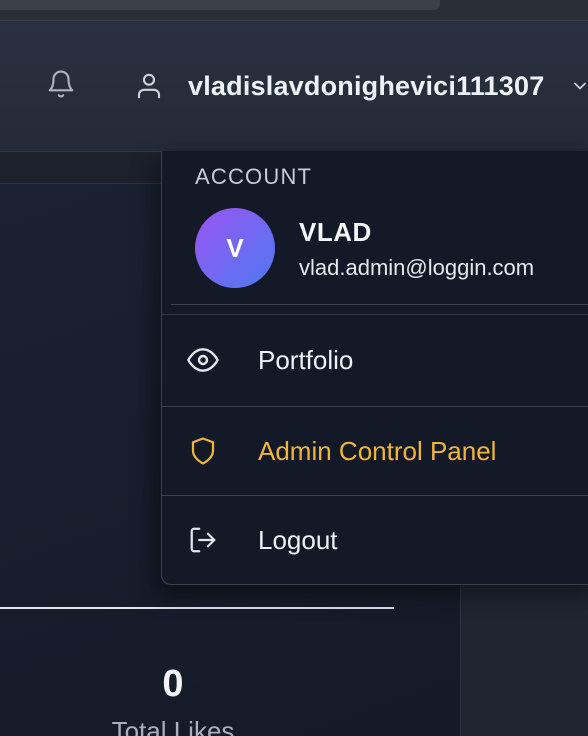  Describe the element at coordinates (173, 726) in the screenshot. I see `stat-label: Total Likes` at that location.